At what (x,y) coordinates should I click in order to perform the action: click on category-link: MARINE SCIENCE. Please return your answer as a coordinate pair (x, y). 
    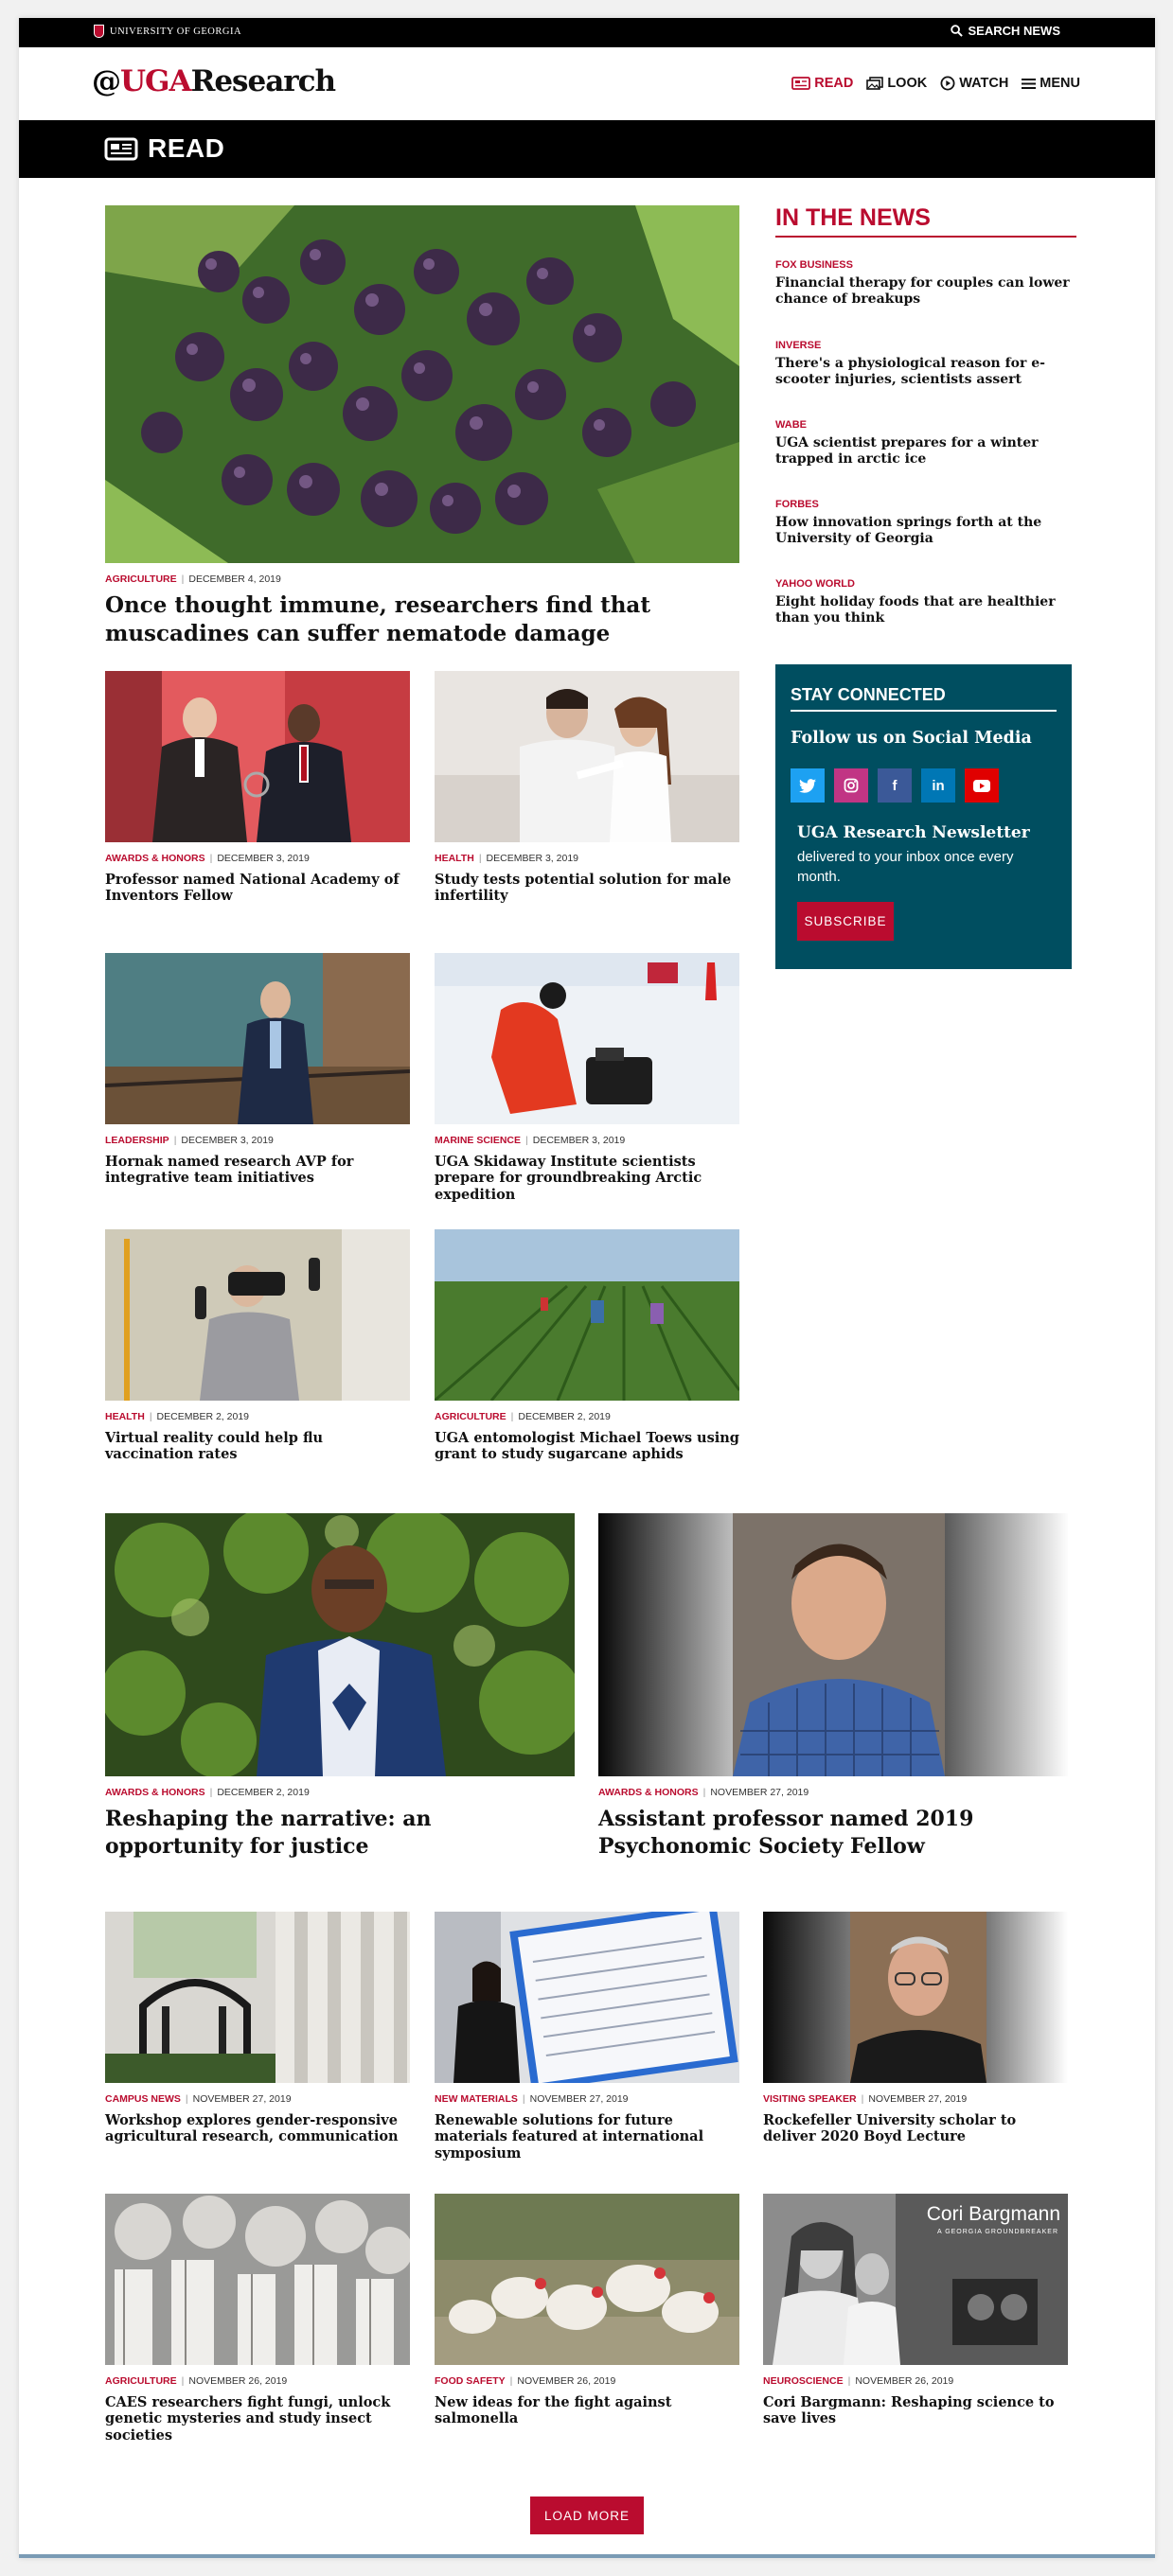
    Looking at the image, I should click on (478, 1140).